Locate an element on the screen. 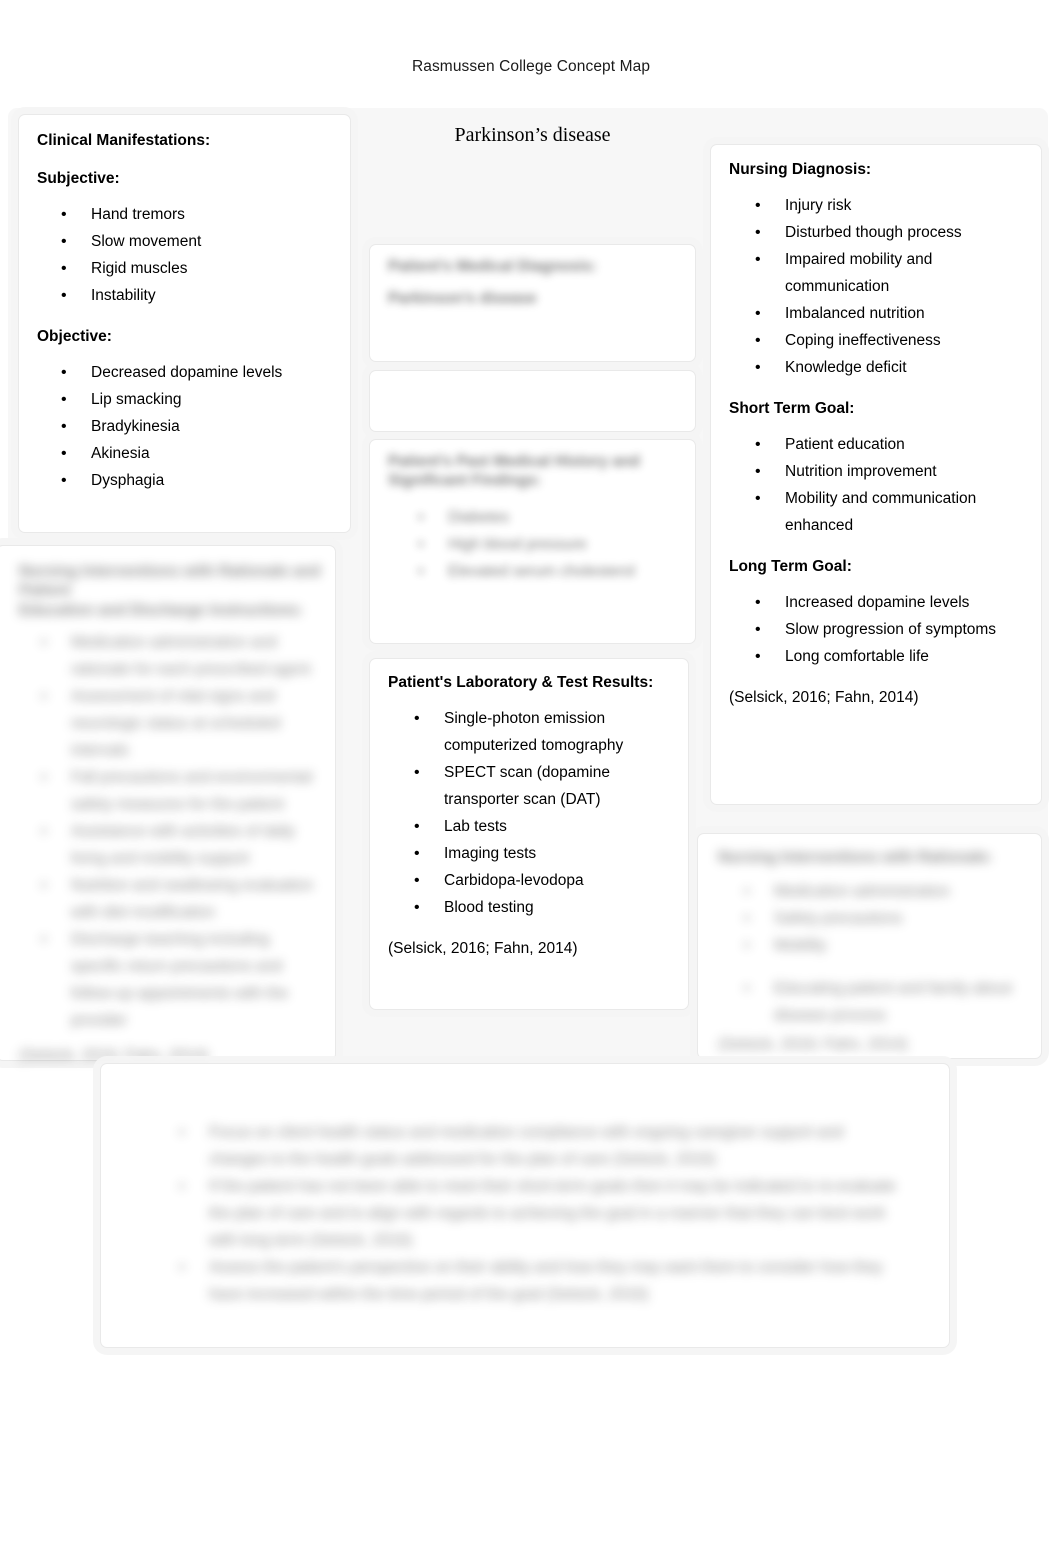 This screenshot has height=1556, width=1062. list-item: Imbalanced nutrition is located at coordinates (890, 314).